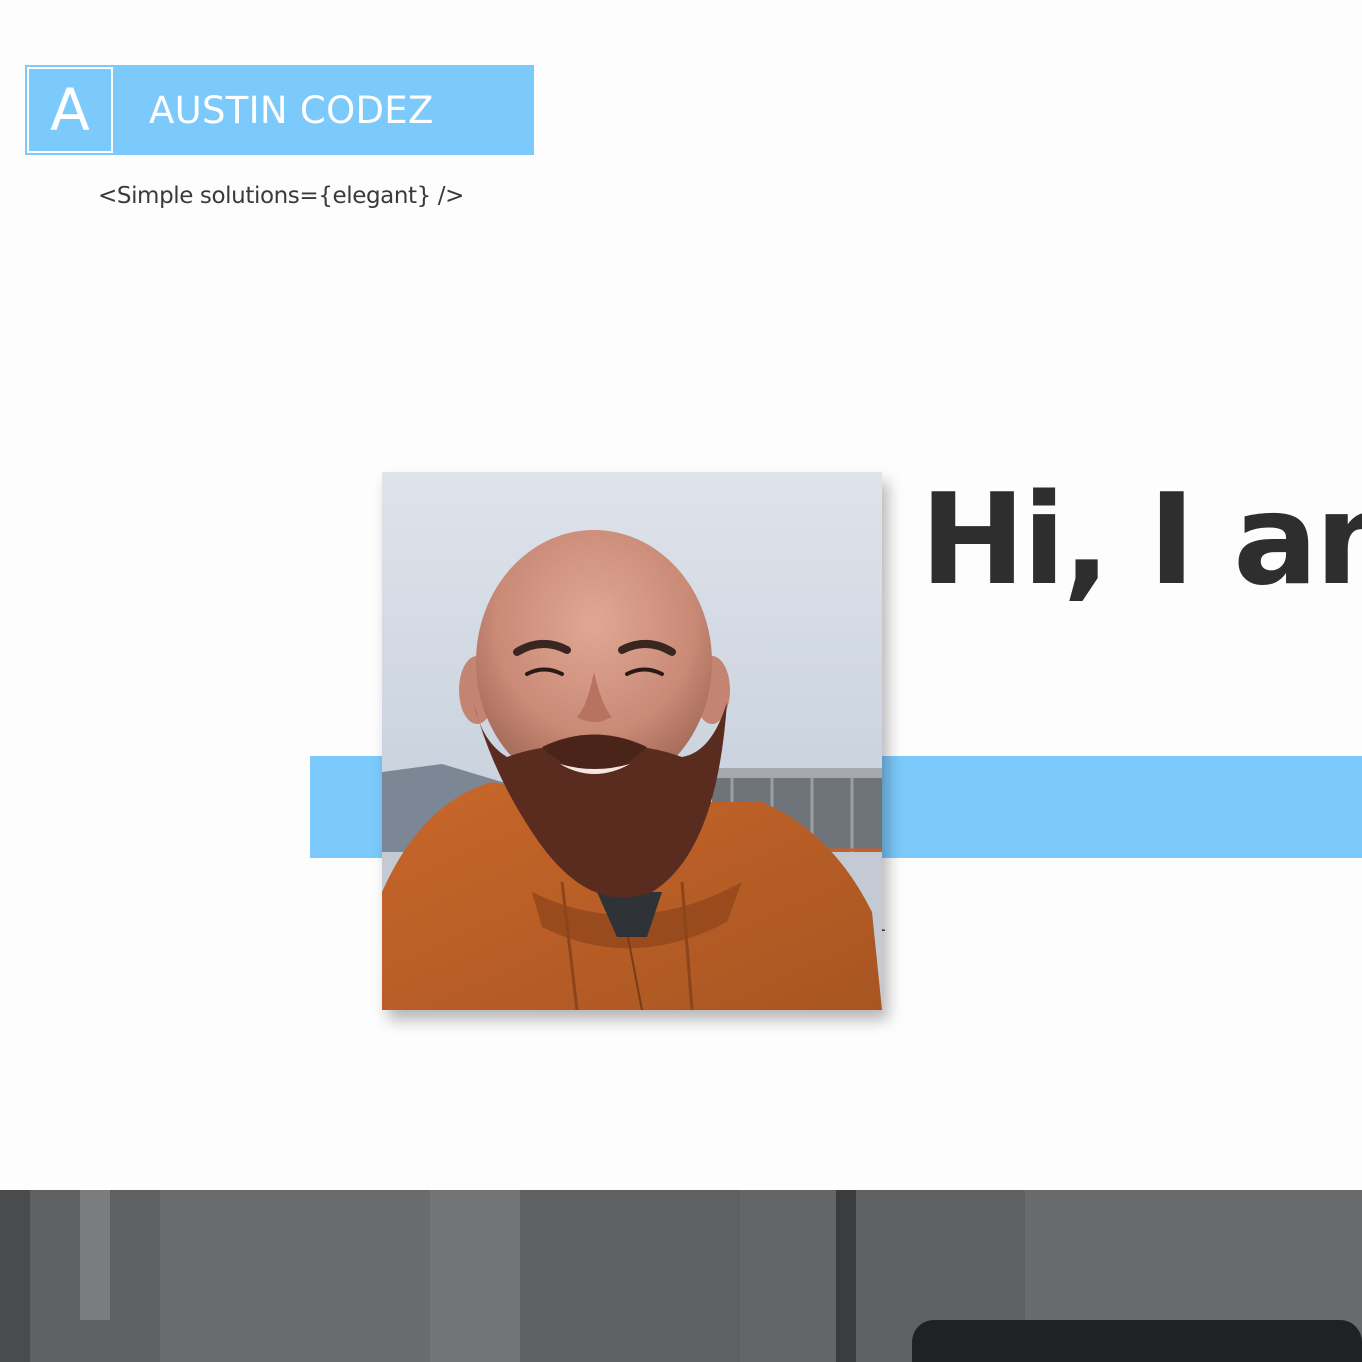  I want to click on logo-name: AUSTIN CODEZ, so click(291, 110).